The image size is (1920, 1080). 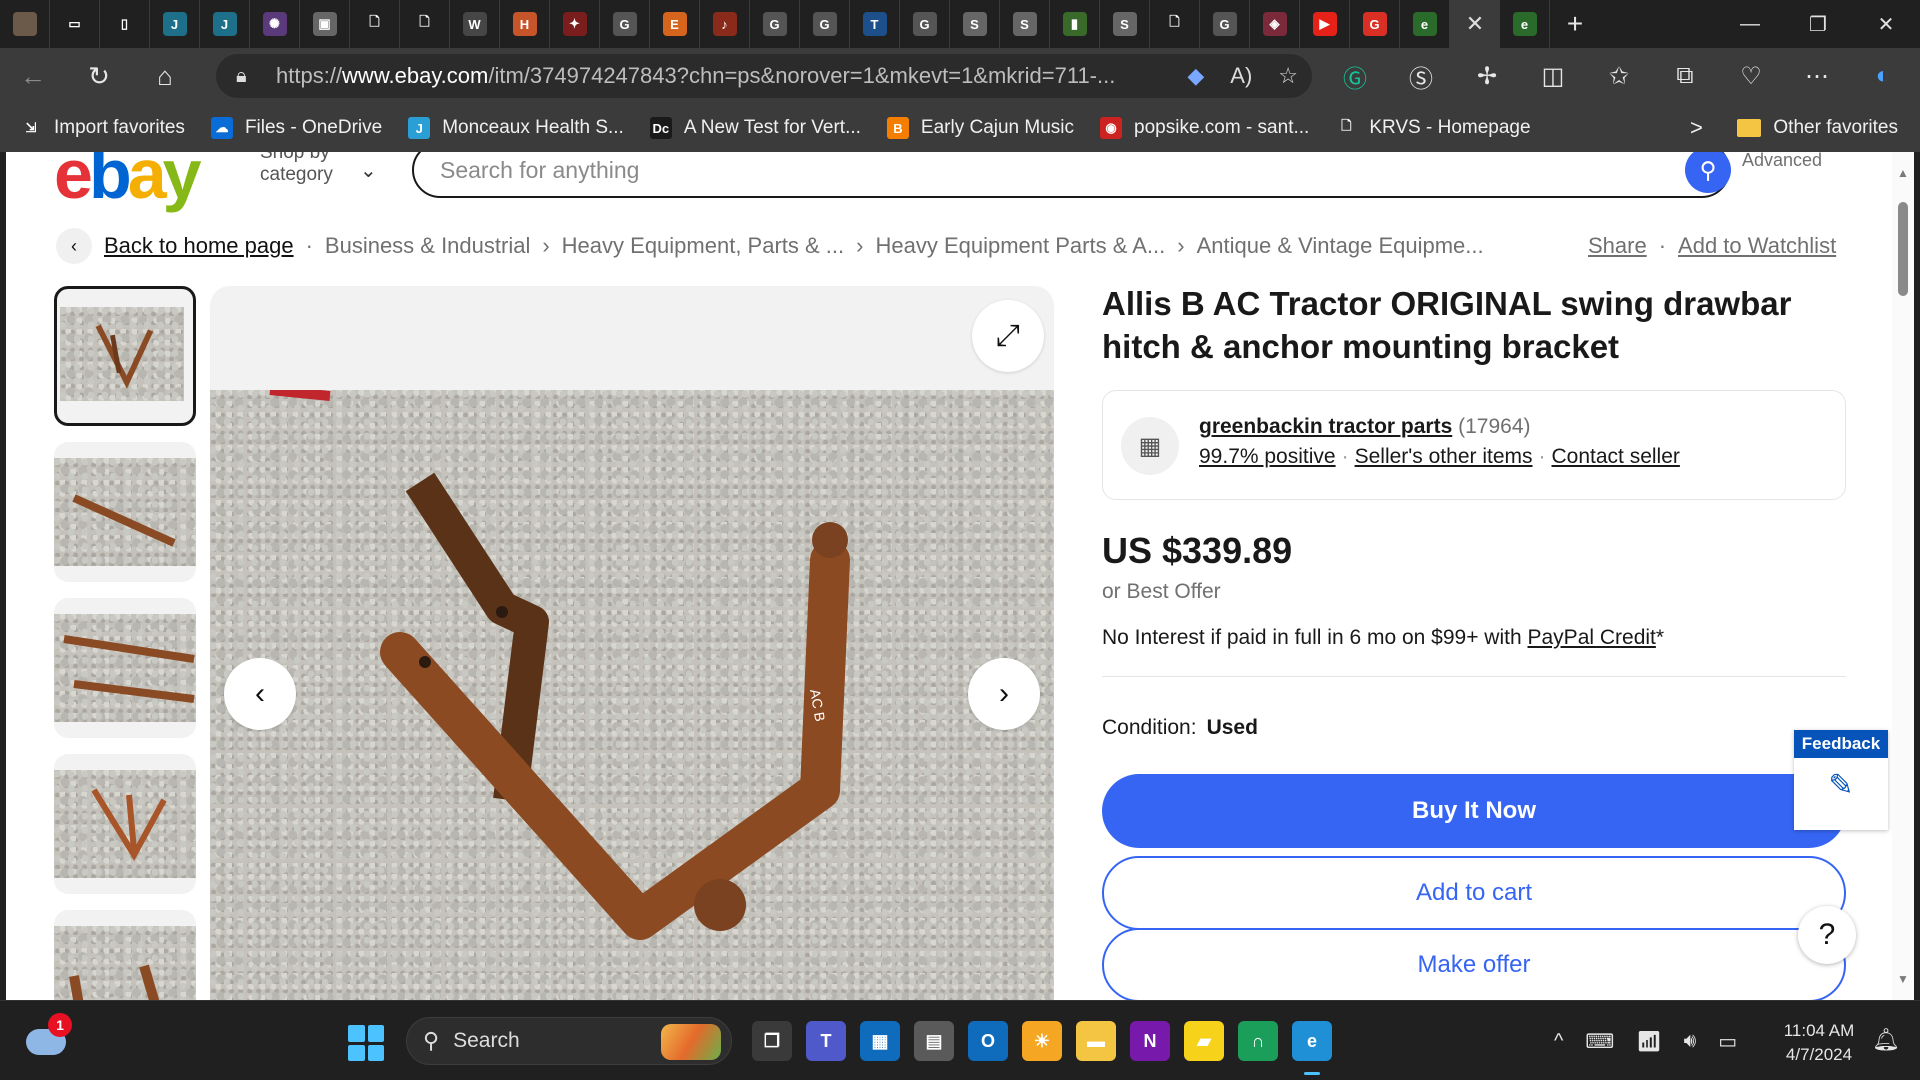 I want to click on weather-app-icon: ☀, so click(x=1042, y=1041).